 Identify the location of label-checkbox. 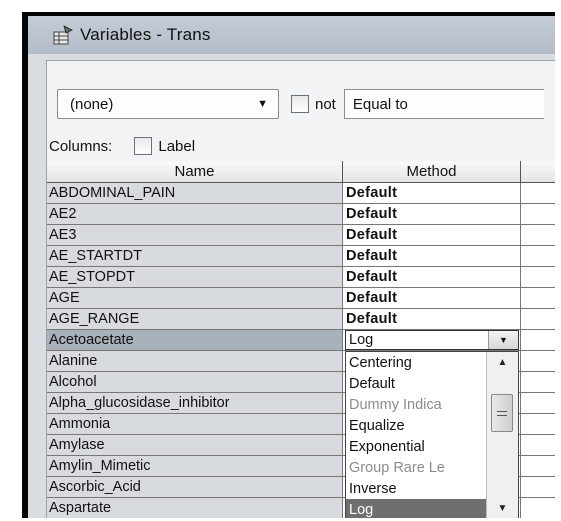
(143, 146).